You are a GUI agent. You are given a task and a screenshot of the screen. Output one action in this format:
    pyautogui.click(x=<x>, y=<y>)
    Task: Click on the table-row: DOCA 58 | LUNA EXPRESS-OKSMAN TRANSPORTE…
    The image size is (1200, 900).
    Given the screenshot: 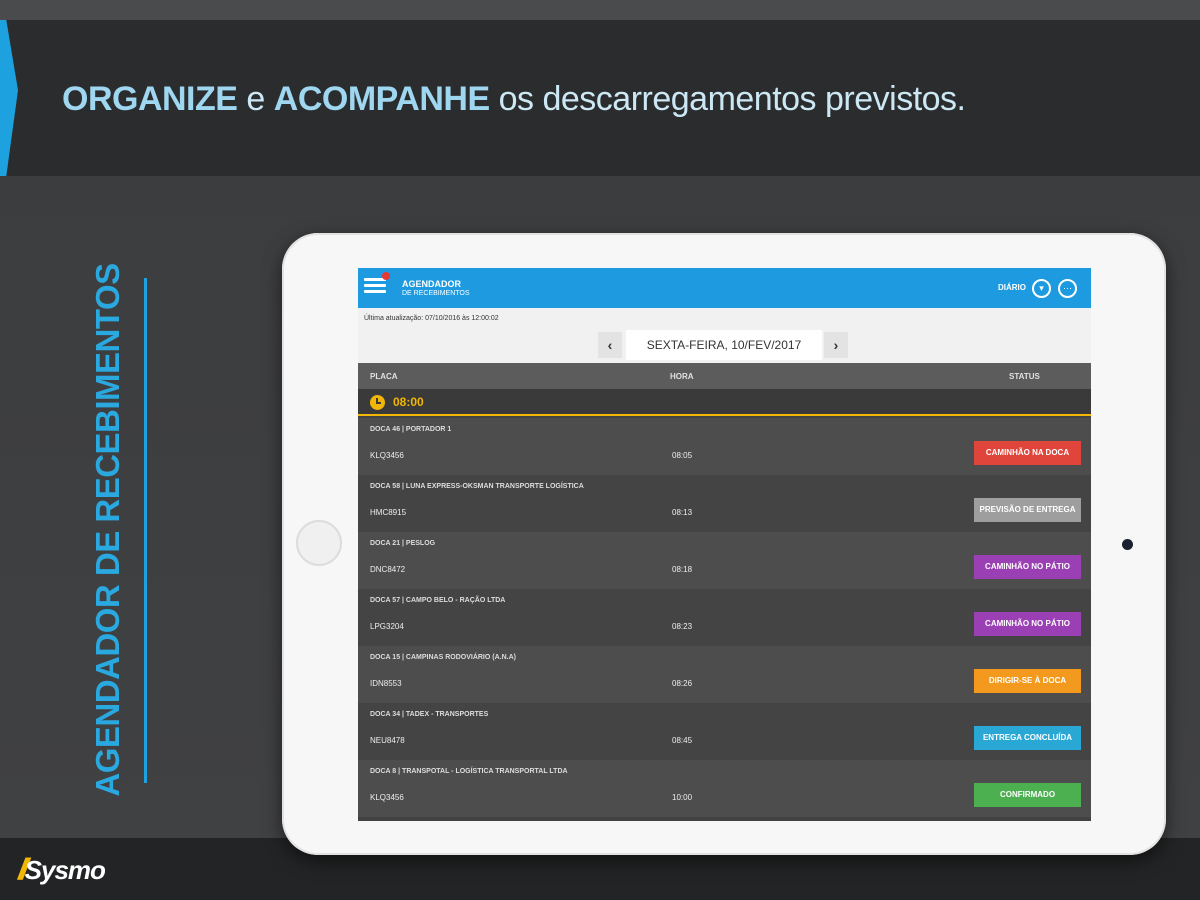 What is the action you would take?
    pyautogui.click(x=724, y=503)
    